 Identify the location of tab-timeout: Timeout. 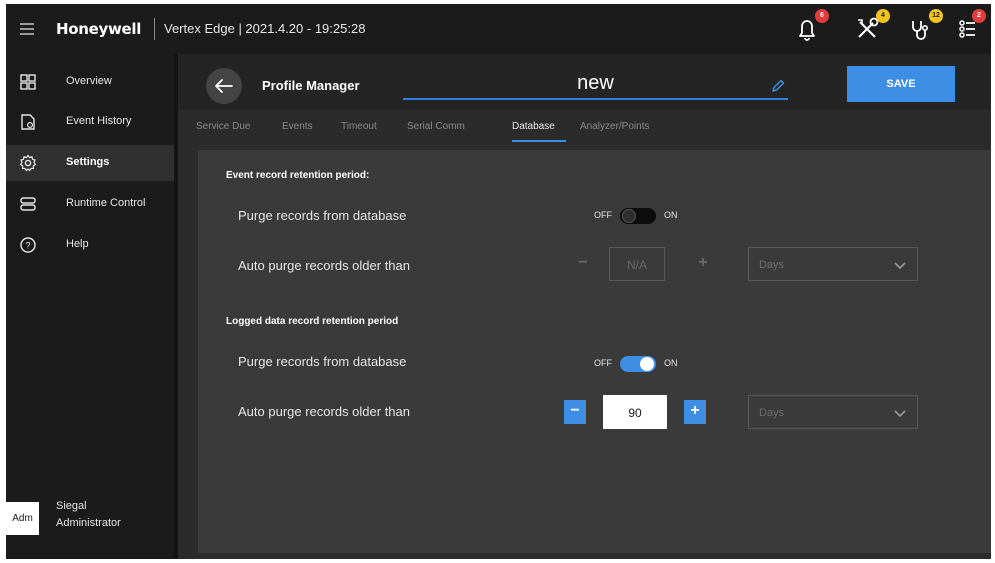
(359, 126).